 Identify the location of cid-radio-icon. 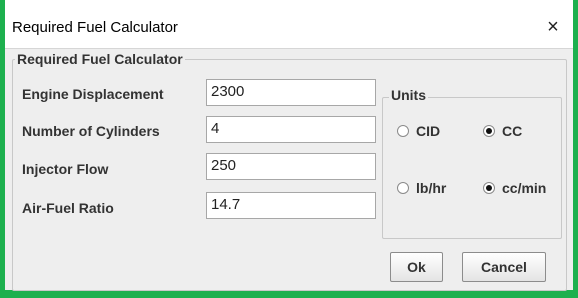
(403, 131).